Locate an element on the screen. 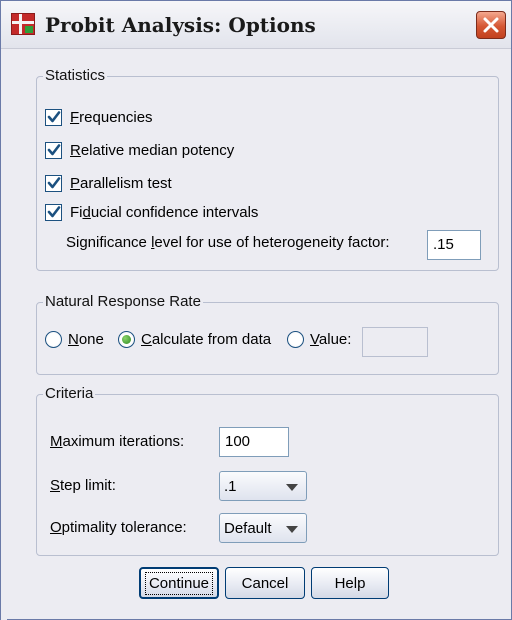 This screenshot has width=512, height=620. statistics-legend: Statistics is located at coordinates (75, 75).